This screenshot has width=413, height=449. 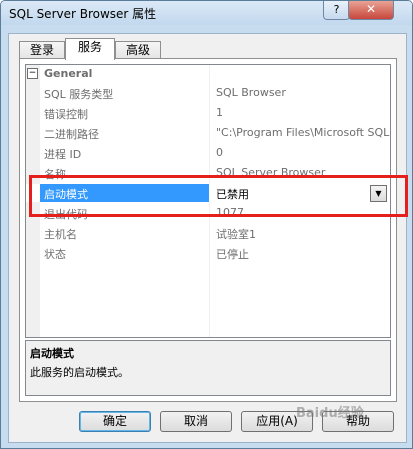 I want to click on property-row: 二进制路径 "C:\Program Files\Microsoft SQL, so click(x=208, y=133).